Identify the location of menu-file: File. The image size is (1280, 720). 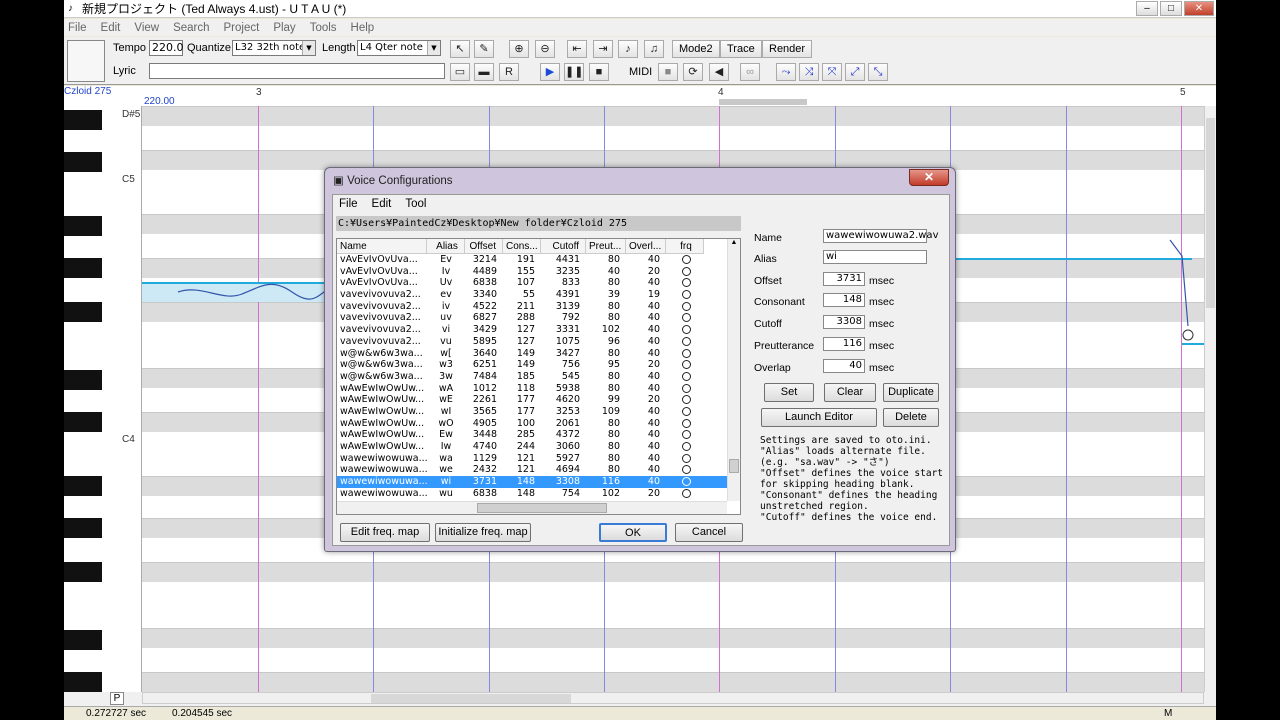
(77, 28).